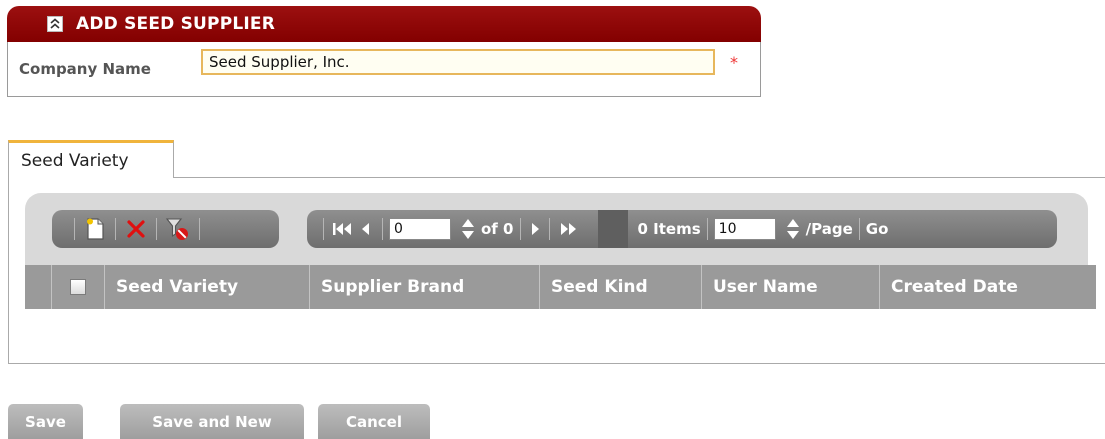  What do you see at coordinates (212, 421) in the screenshot?
I see `save-and-new-button: Save and New` at bounding box center [212, 421].